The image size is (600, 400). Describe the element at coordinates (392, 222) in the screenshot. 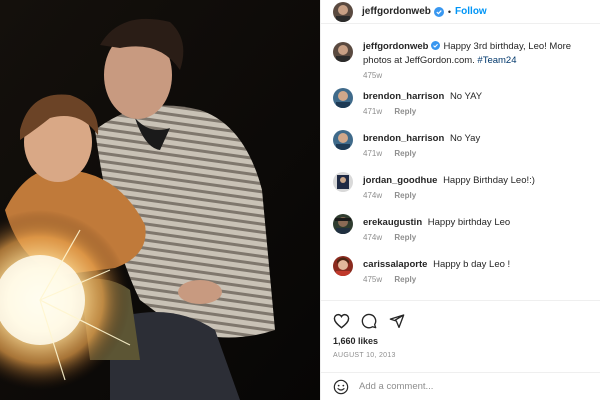

I see `comment-username: erekaugustin` at that location.